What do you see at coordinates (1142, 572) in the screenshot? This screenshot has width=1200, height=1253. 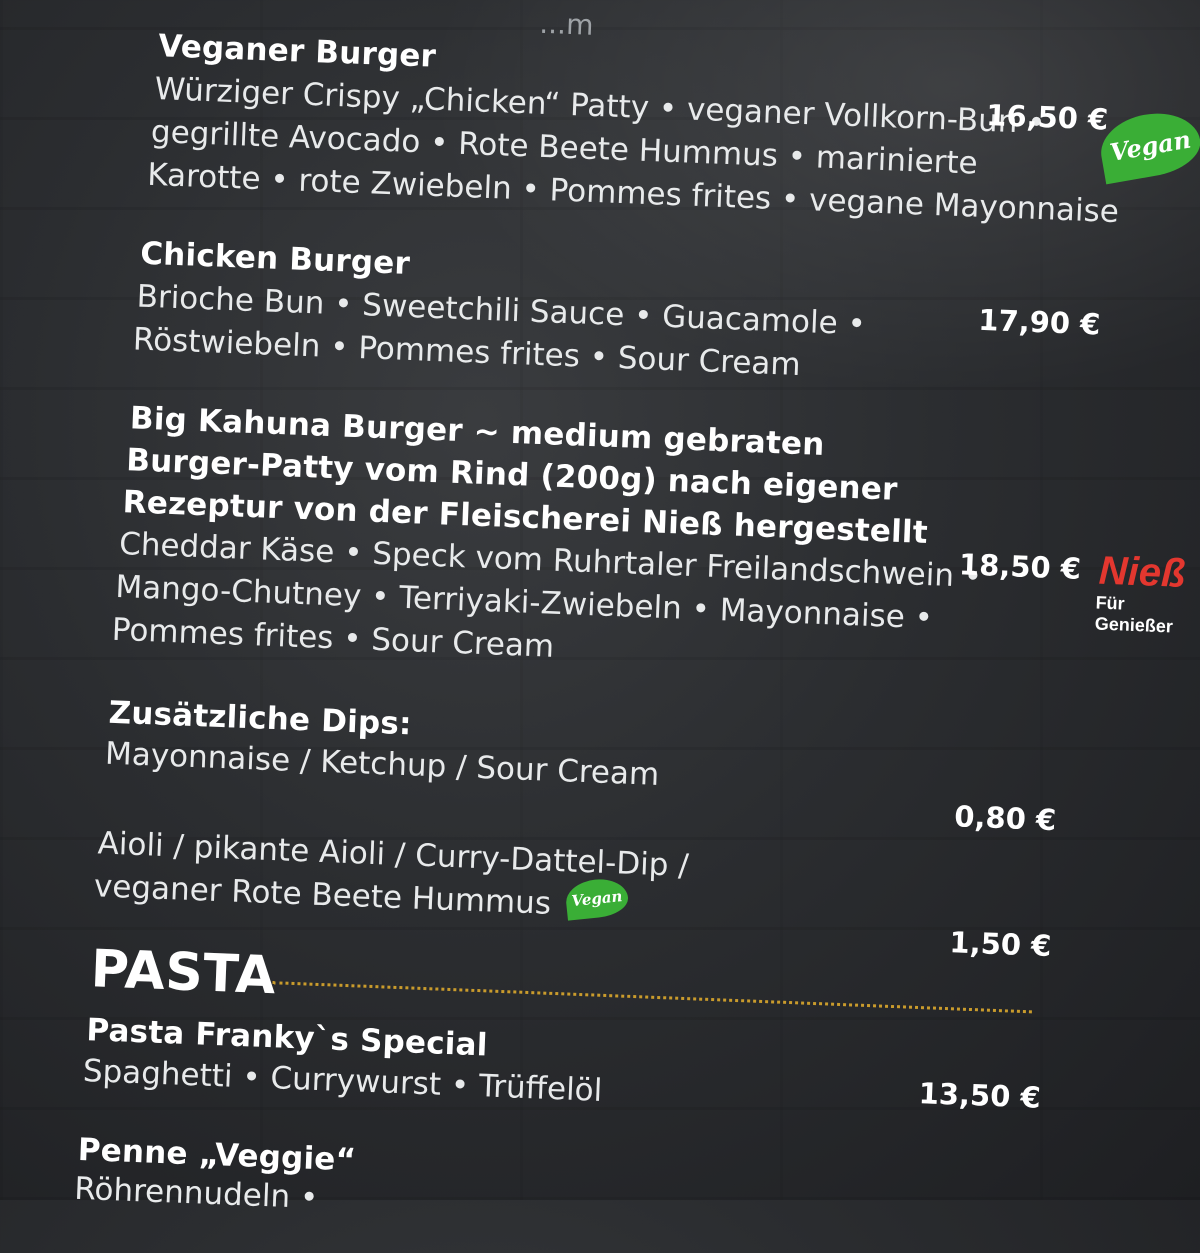 I see `niess-logo: Nieß` at bounding box center [1142, 572].